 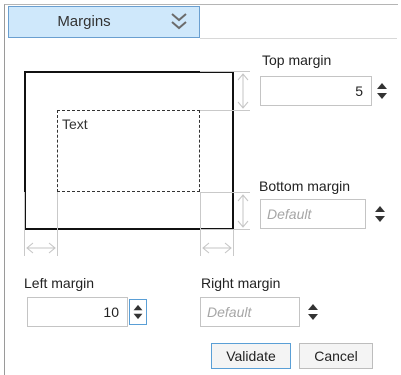 I want to click on bottom-margin-label: Bottom margin, so click(x=305, y=186).